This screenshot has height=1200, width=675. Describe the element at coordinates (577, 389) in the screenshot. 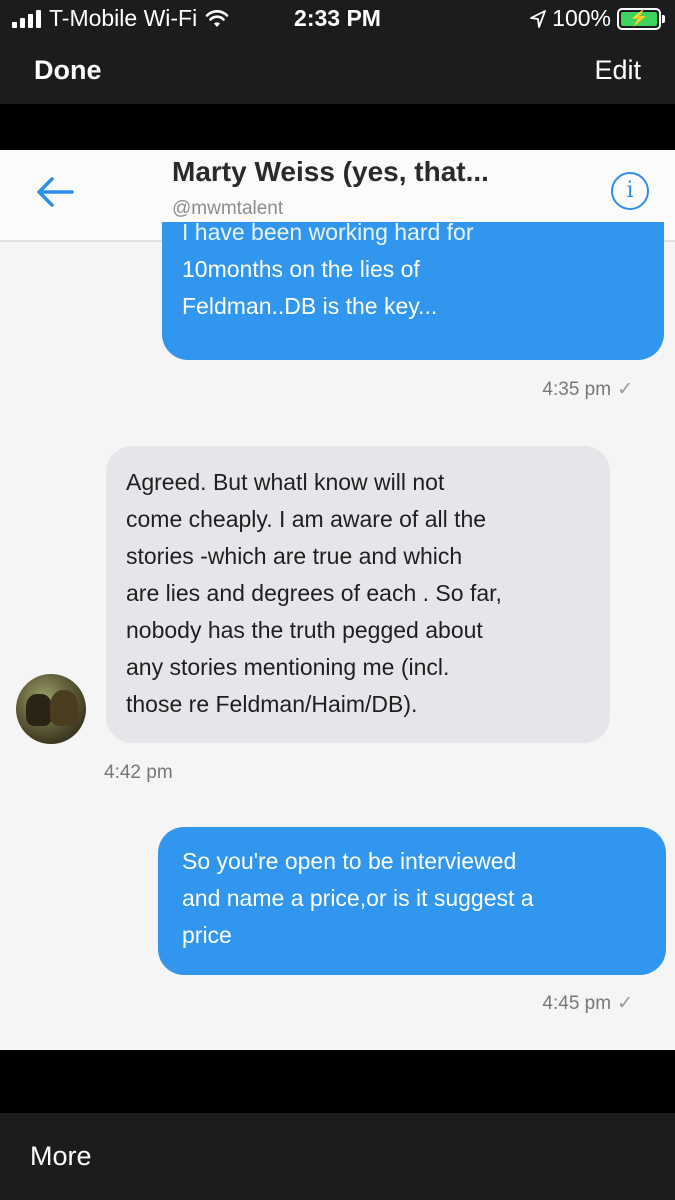

I see `timestamp-text: 4:35 pm` at that location.